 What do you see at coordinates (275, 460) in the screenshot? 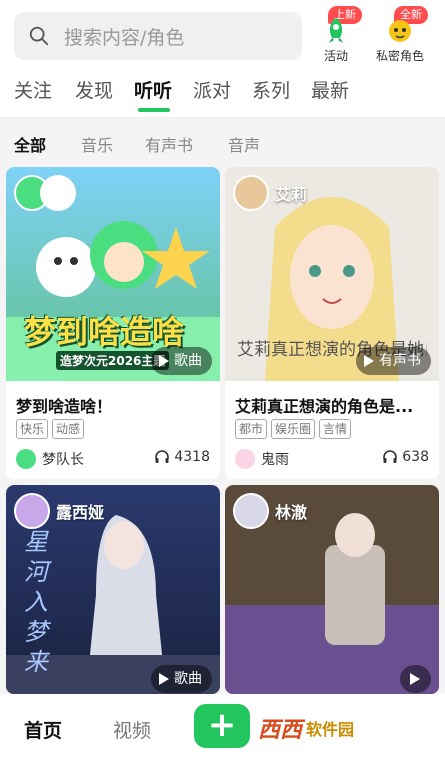
I see `author-name: 鬼雨` at bounding box center [275, 460].